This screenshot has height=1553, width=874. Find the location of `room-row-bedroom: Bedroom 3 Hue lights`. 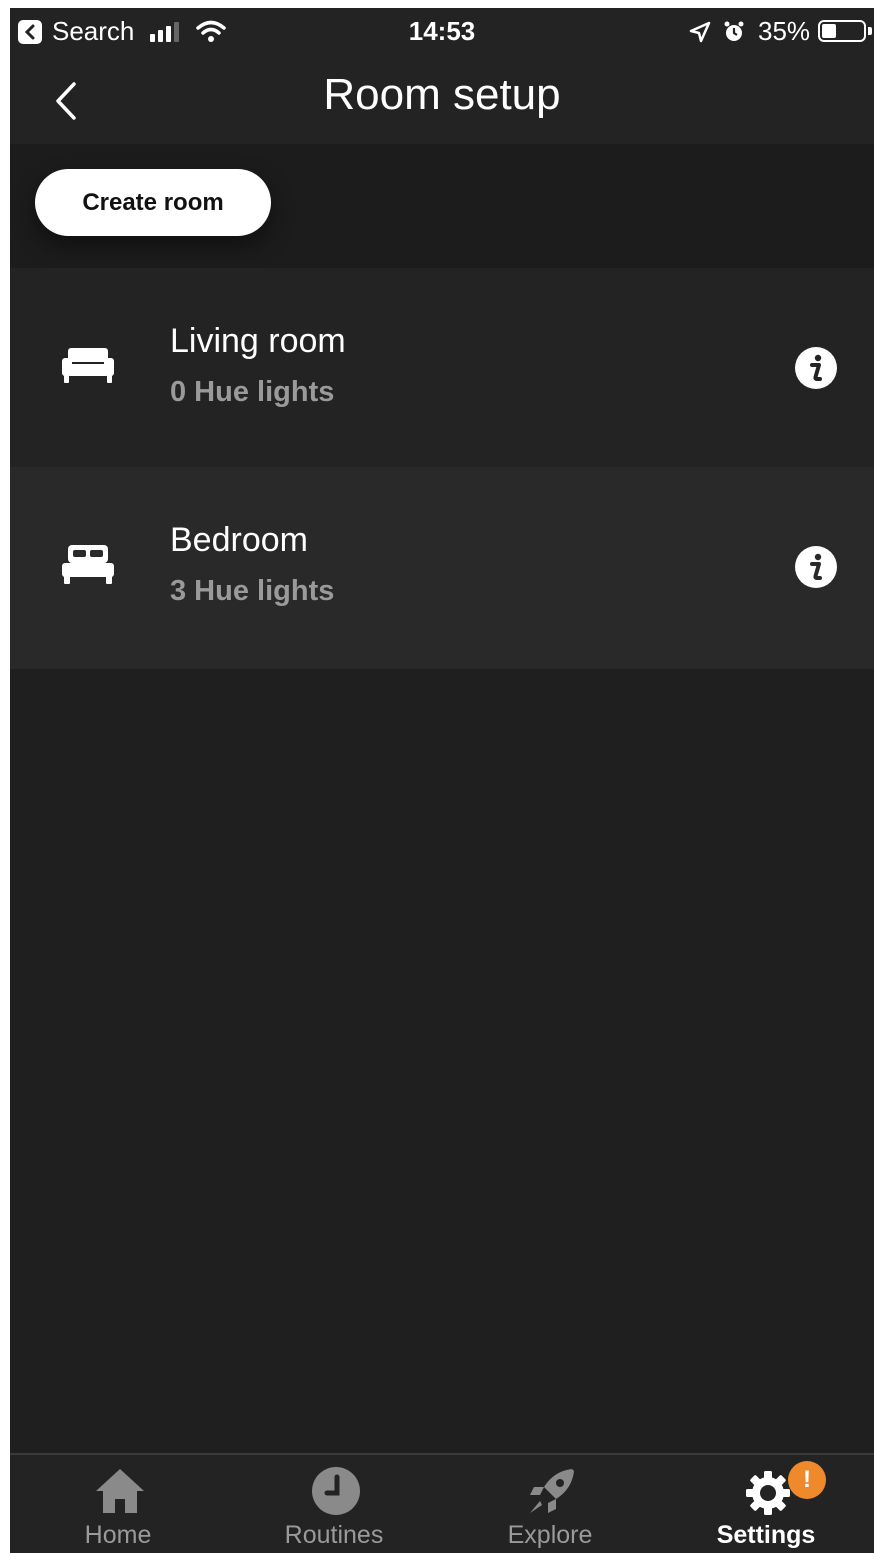

room-row-bedroom: Bedroom 3 Hue lights is located at coordinates (442, 568).